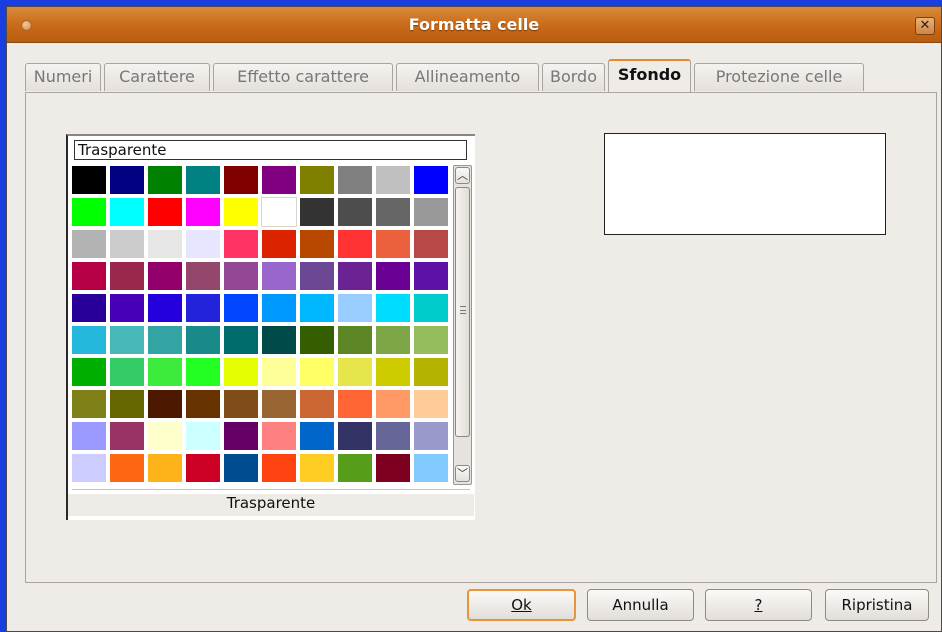 This screenshot has width=942, height=632. Describe the element at coordinates (157, 77) in the screenshot. I see `tab-carattere: Carattere` at that location.